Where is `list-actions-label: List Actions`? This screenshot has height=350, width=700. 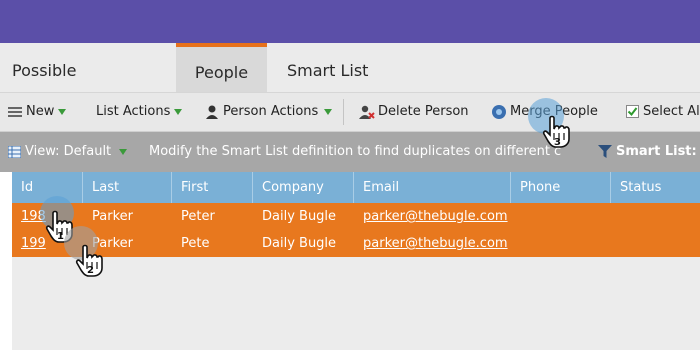
list-actions-label: List Actions is located at coordinates (133, 111).